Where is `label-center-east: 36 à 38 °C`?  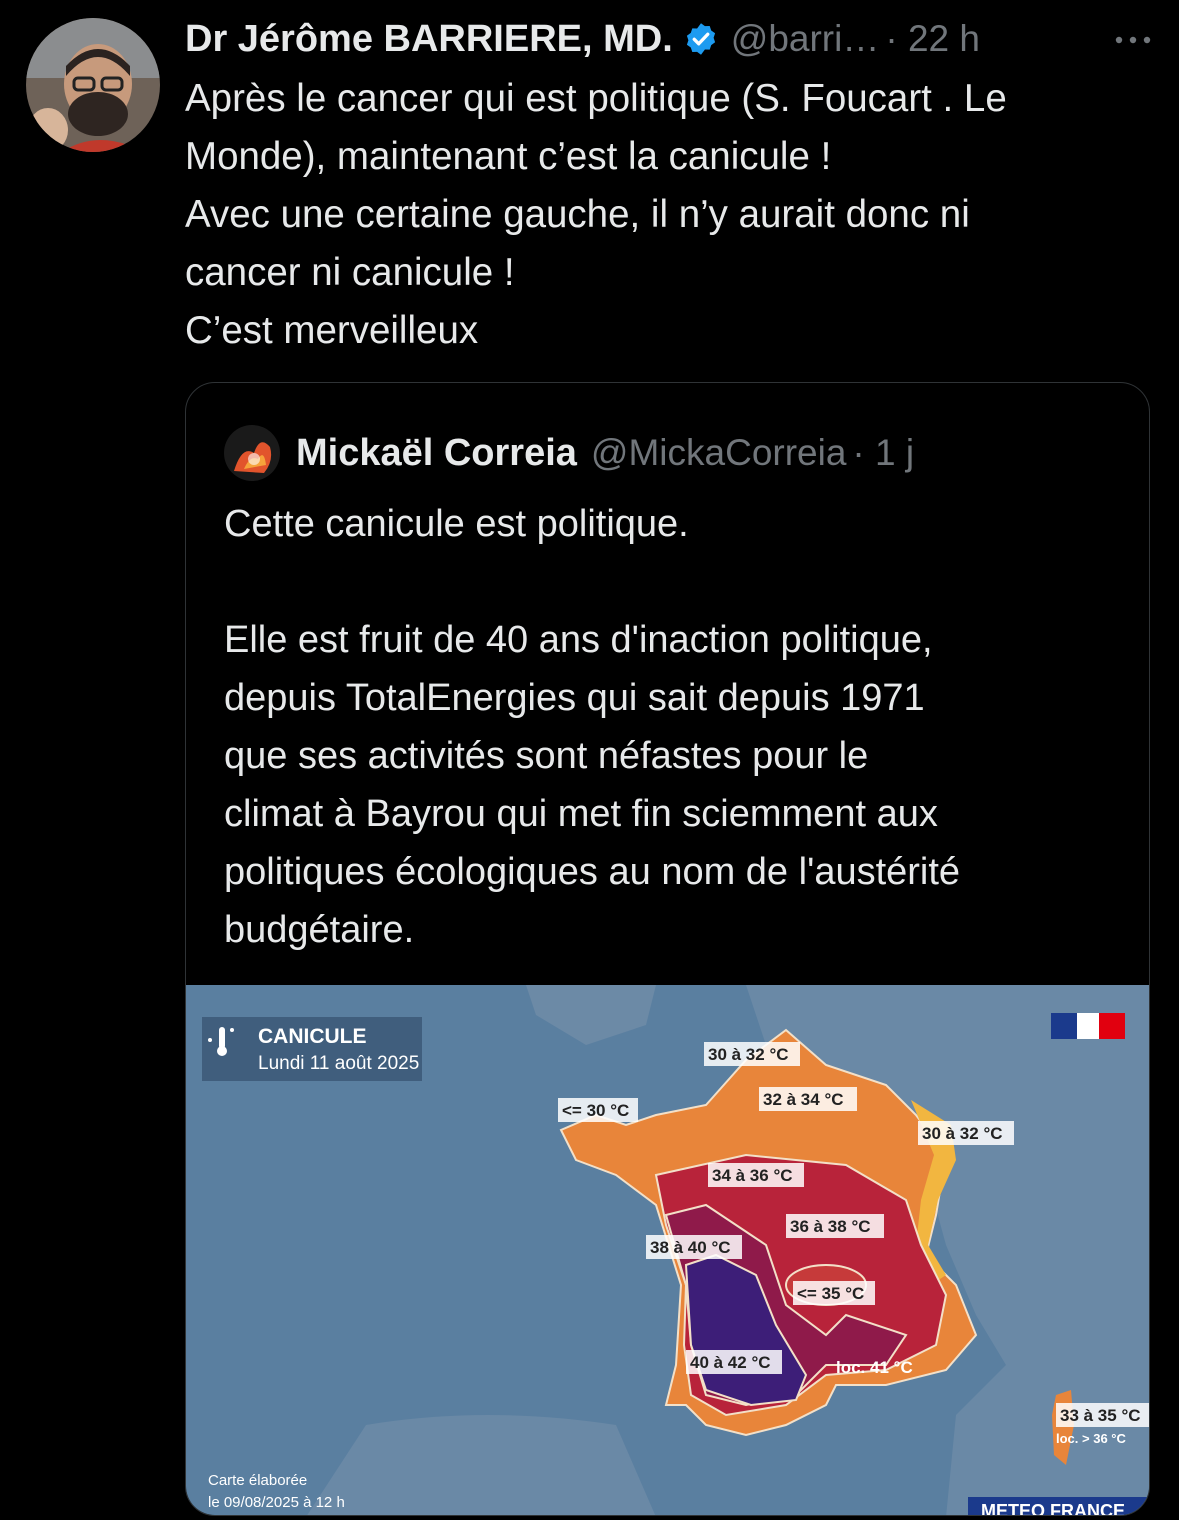 label-center-east: 36 à 38 °C is located at coordinates (830, 1226).